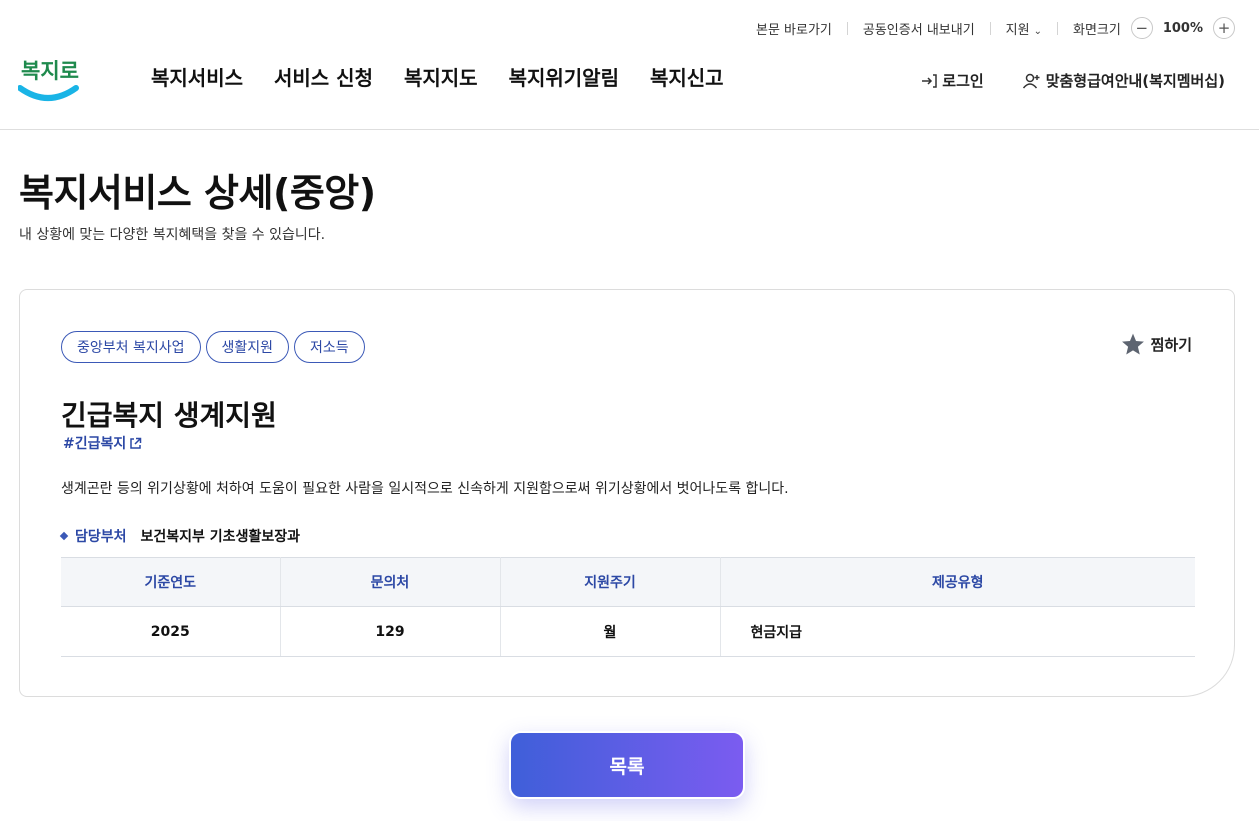 The image size is (1259, 821). I want to click on table-row: 2025 129 월 현금지급, so click(628, 631).